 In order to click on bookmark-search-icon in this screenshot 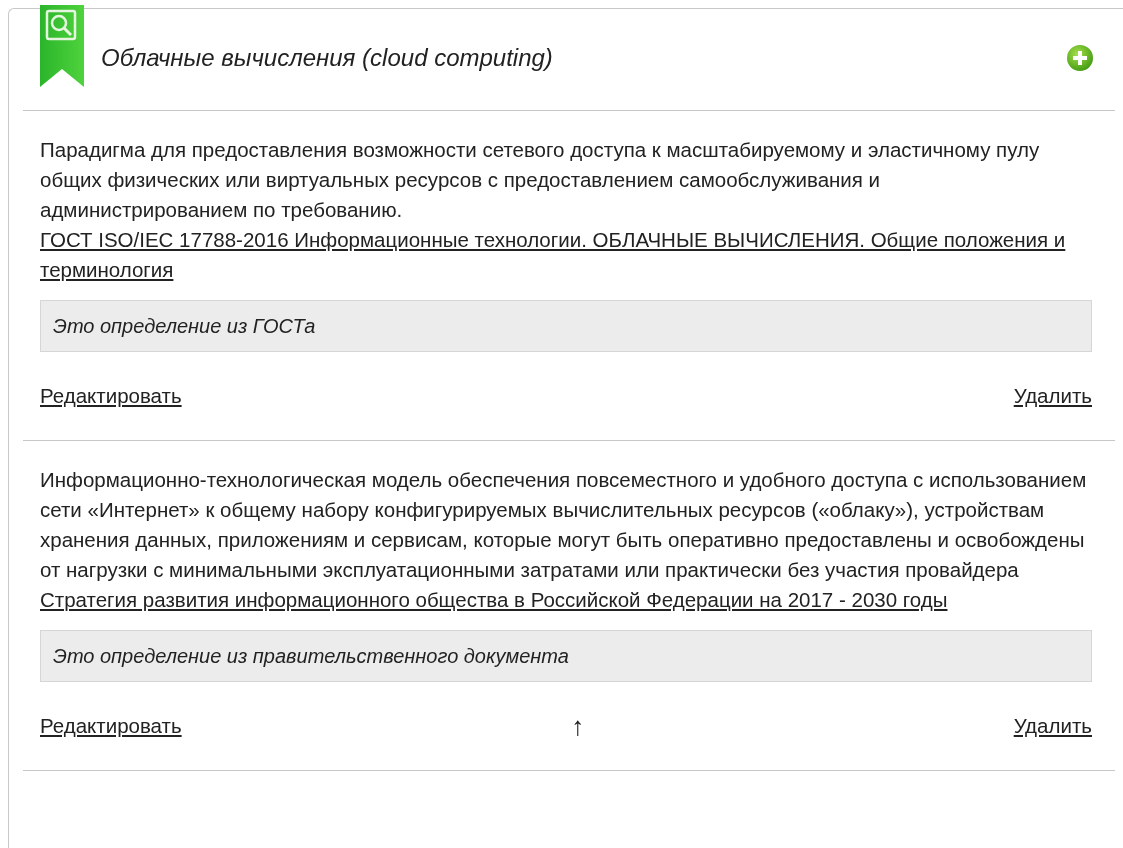, I will do `click(62, 46)`.